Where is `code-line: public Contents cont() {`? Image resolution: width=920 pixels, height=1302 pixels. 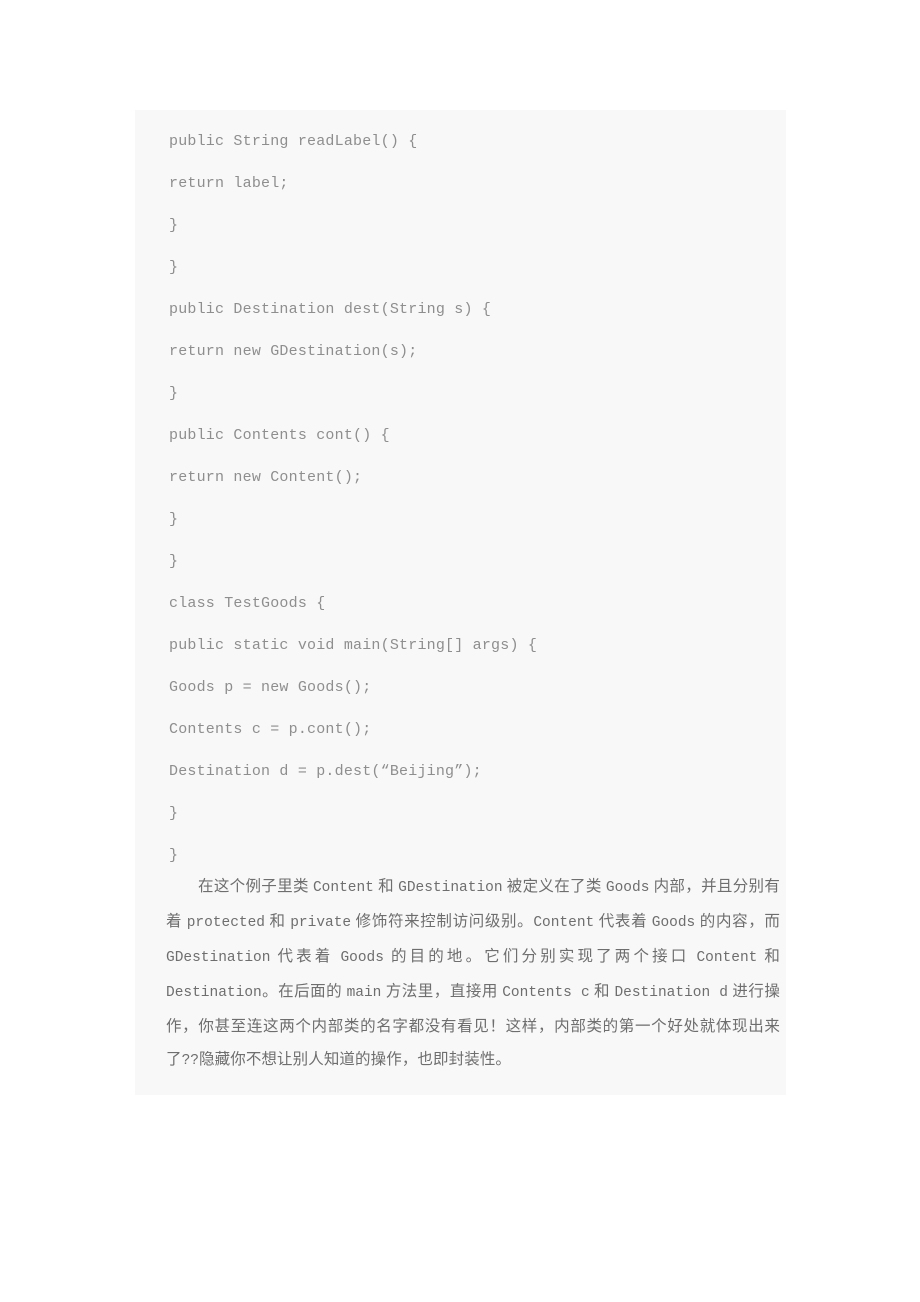 code-line: public Contents cont() { is located at coordinates (279, 435).